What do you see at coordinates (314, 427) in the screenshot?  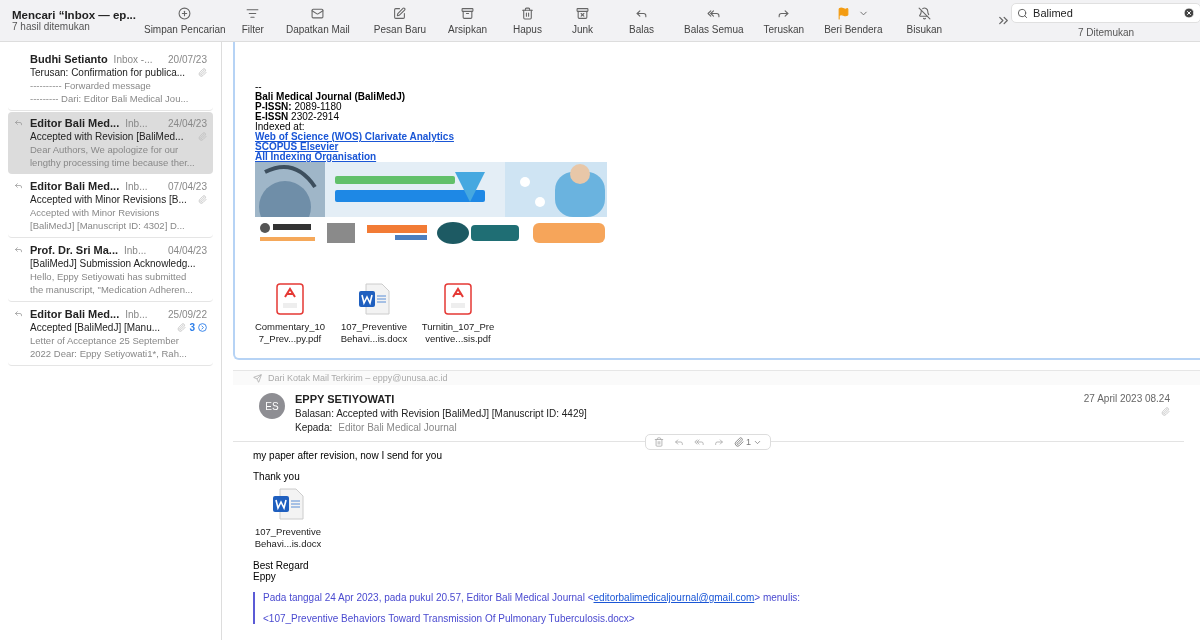 I see `recipient-label: Kepada:` at bounding box center [314, 427].